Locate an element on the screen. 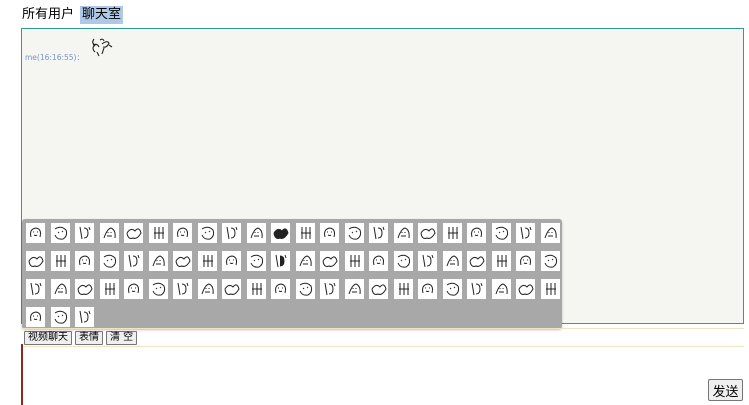 Image resolution: width=749 pixels, height=405 pixels. divider is located at coordinates (382, 346).